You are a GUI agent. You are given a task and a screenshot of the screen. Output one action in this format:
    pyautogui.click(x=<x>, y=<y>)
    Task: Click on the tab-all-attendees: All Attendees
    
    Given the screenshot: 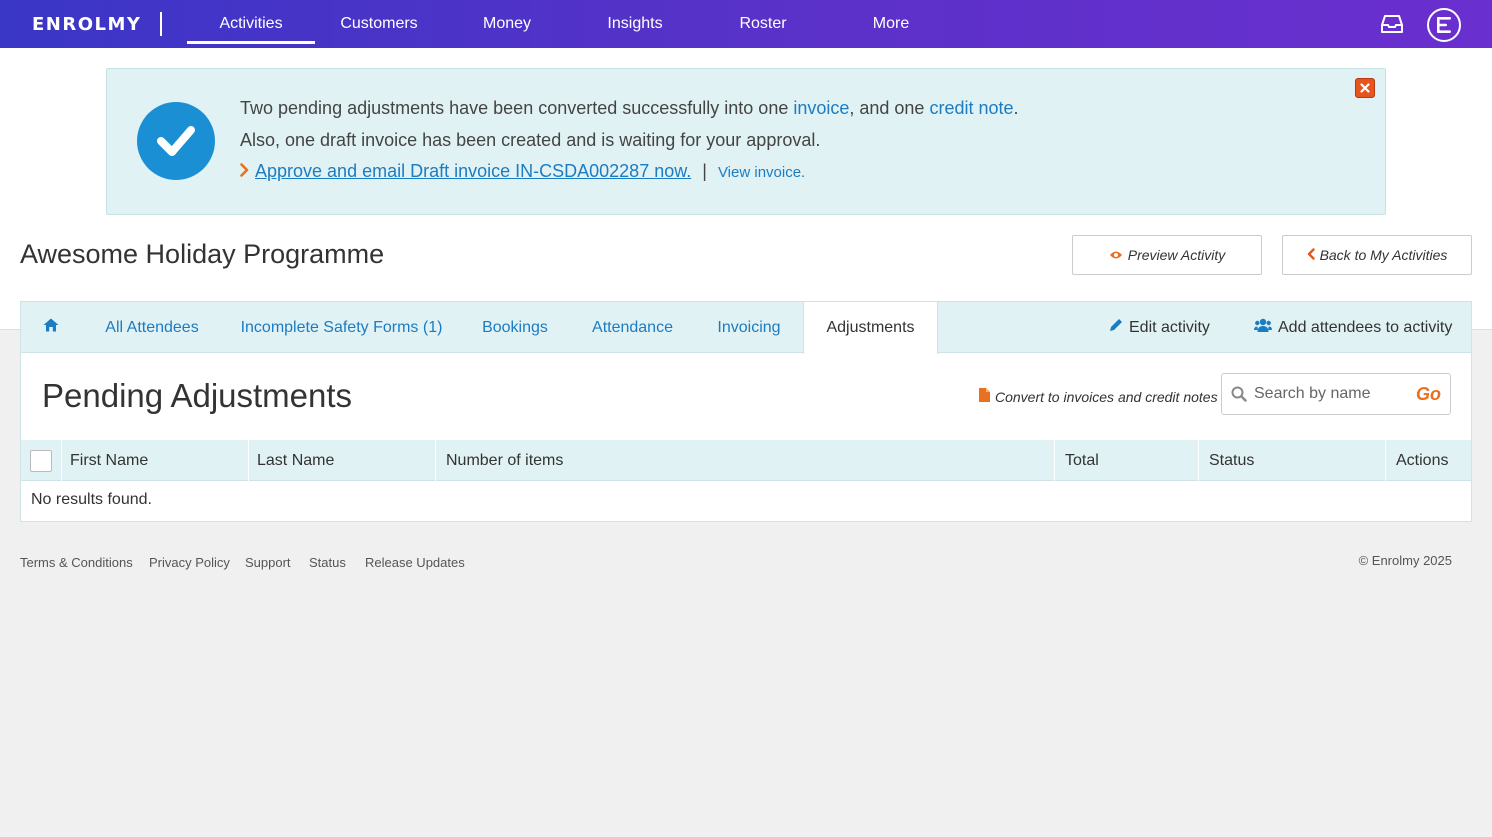 What is the action you would take?
    pyautogui.click(x=152, y=327)
    